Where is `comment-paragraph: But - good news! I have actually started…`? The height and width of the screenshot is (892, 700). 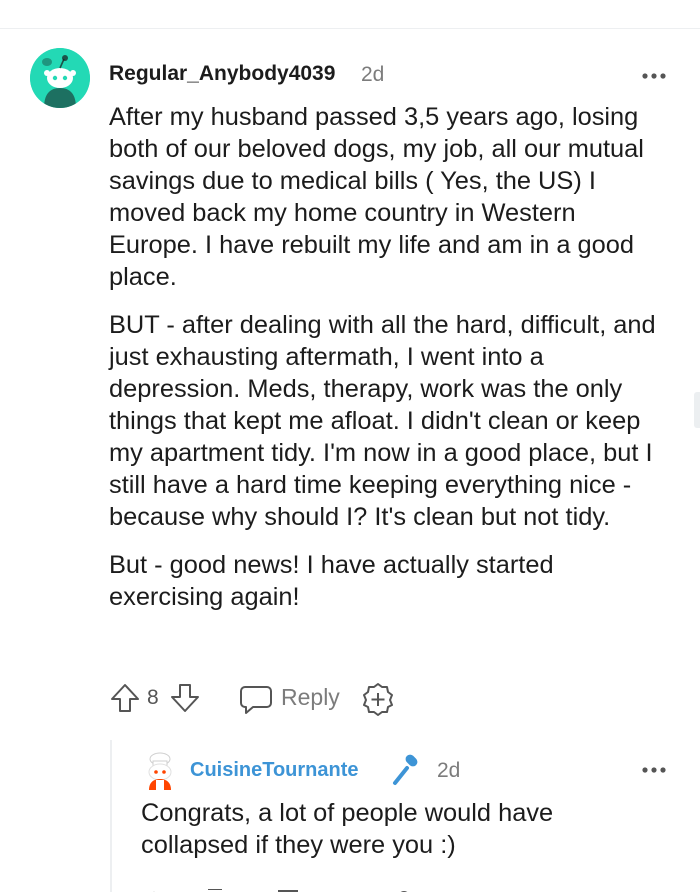 comment-paragraph: But - good news! I have actually started… is located at coordinates (331, 581).